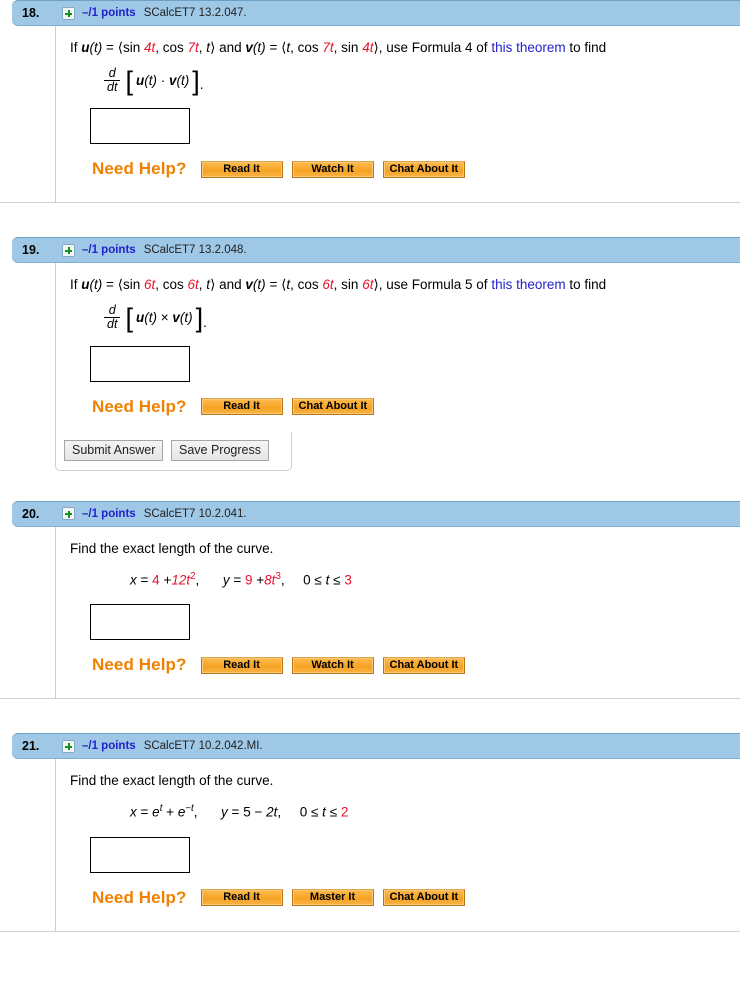 This screenshot has height=988, width=740. What do you see at coordinates (110, 47) in the screenshot?
I see `prompt-eq1: =` at bounding box center [110, 47].